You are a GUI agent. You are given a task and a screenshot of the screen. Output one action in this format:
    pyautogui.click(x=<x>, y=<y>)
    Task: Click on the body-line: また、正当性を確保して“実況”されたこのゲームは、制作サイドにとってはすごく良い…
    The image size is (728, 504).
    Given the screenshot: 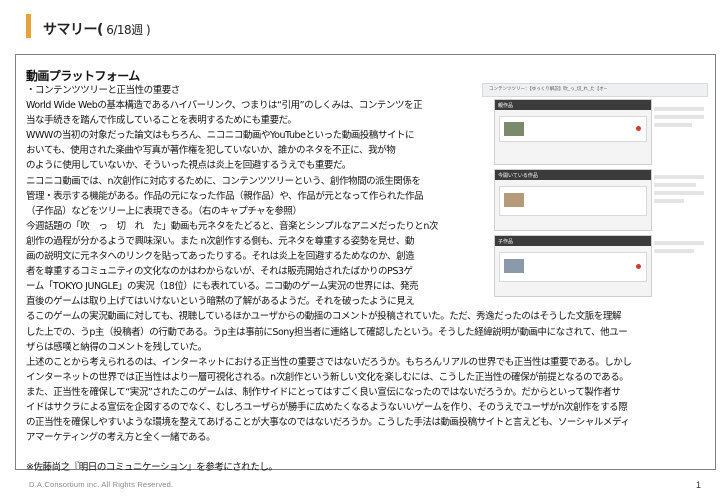 What is the action you would take?
    pyautogui.click(x=323, y=392)
    